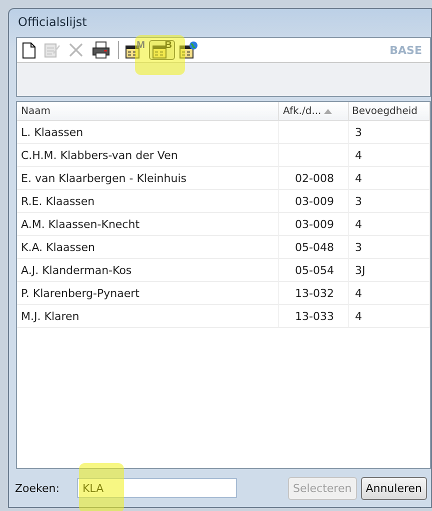 The image size is (432, 511). Describe the element at coordinates (37, 488) in the screenshot. I see `search-label: Zoeken:` at that location.